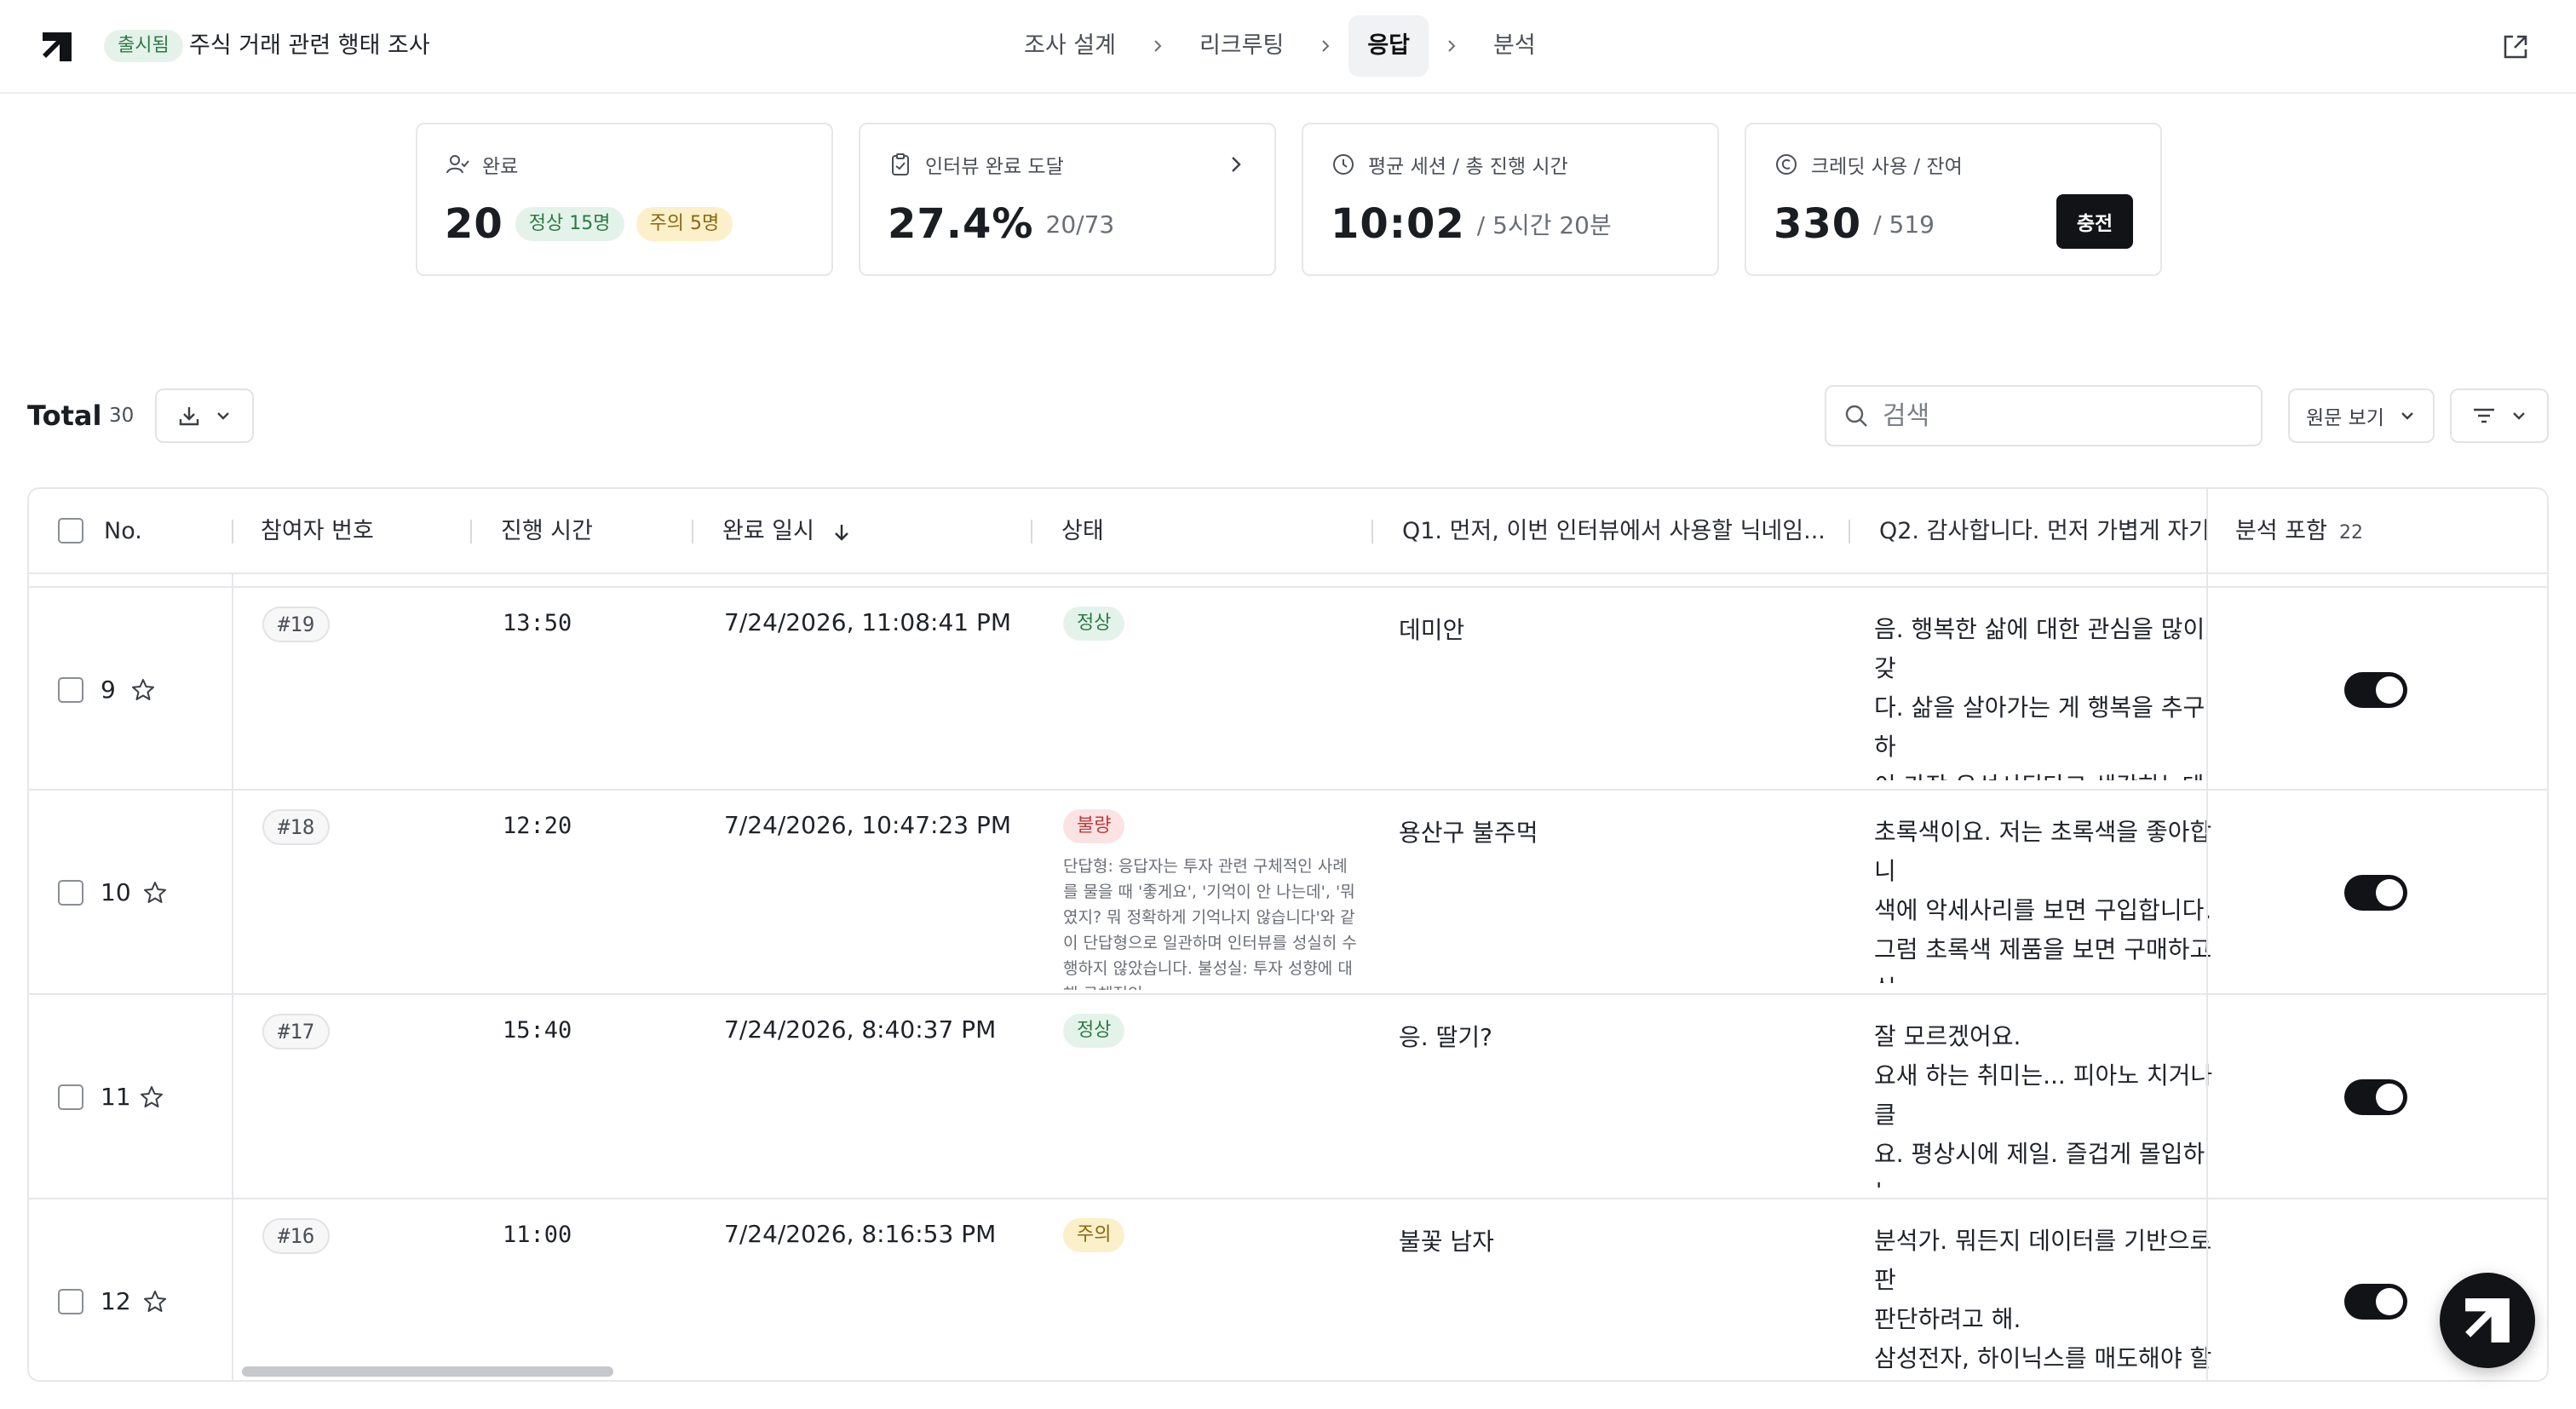  Describe the element at coordinates (428, 1371) in the screenshot. I see `horizontal-scrollbar` at that location.